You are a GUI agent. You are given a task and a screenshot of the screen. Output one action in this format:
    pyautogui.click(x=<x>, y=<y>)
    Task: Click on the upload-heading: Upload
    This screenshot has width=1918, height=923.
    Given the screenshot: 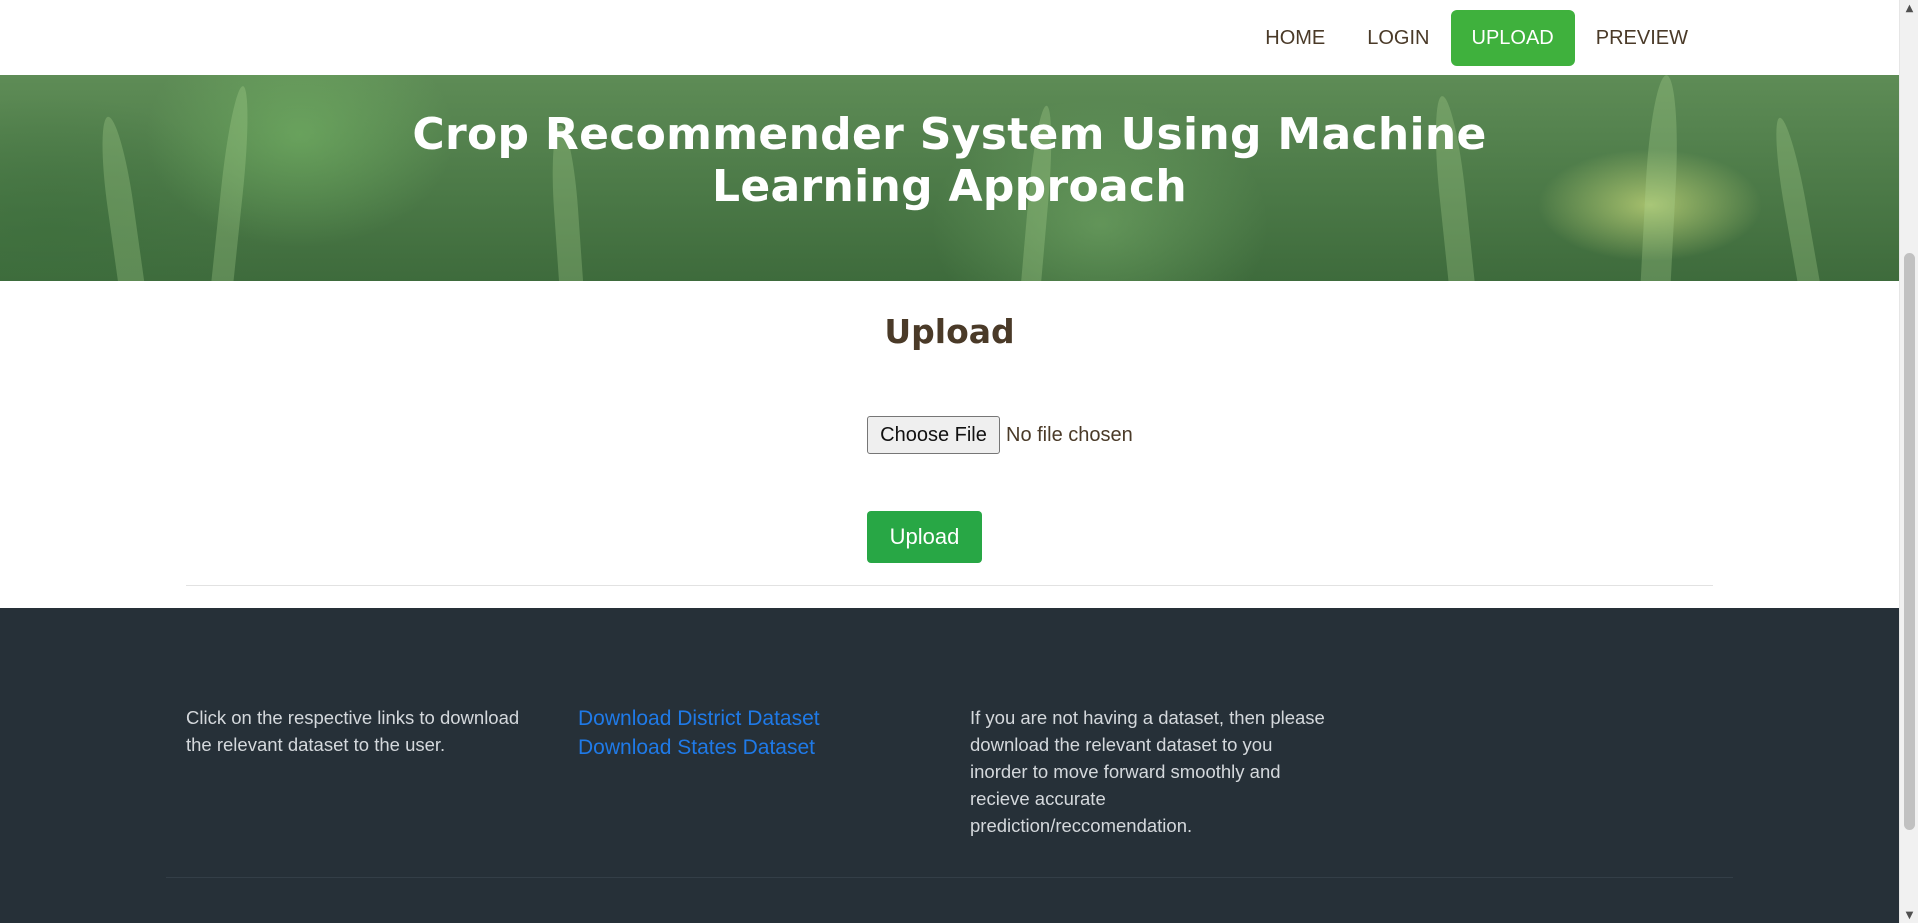 What is the action you would take?
    pyautogui.click(x=949, y=331)
    